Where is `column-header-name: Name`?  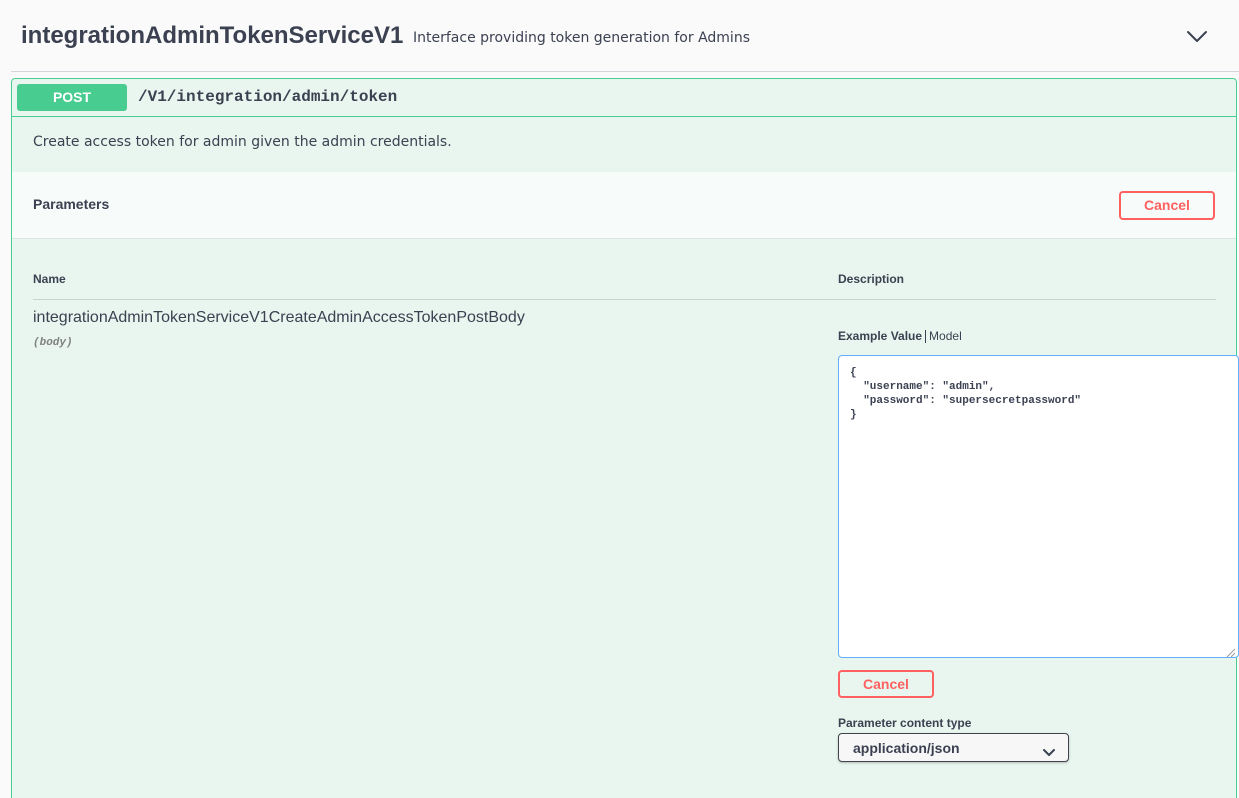
column-header-name: Name is located at coordinates (49, 279).